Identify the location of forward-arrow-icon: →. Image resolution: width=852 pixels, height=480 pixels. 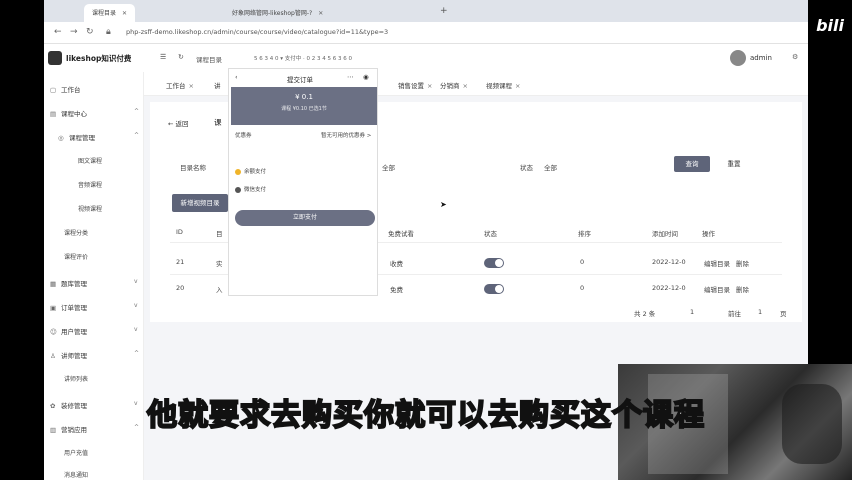
(74, 32).